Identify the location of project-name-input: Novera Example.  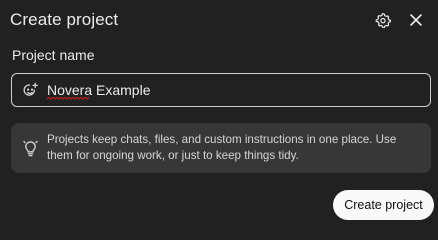
(238, 90).